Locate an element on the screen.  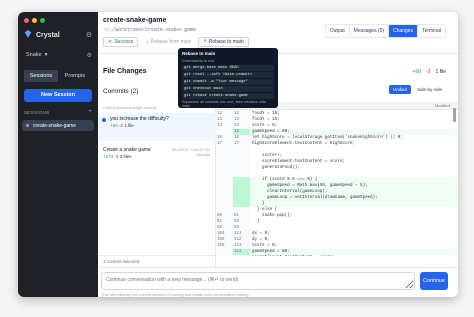
commit-deletions: -2 is located at coordinates (120, 125).